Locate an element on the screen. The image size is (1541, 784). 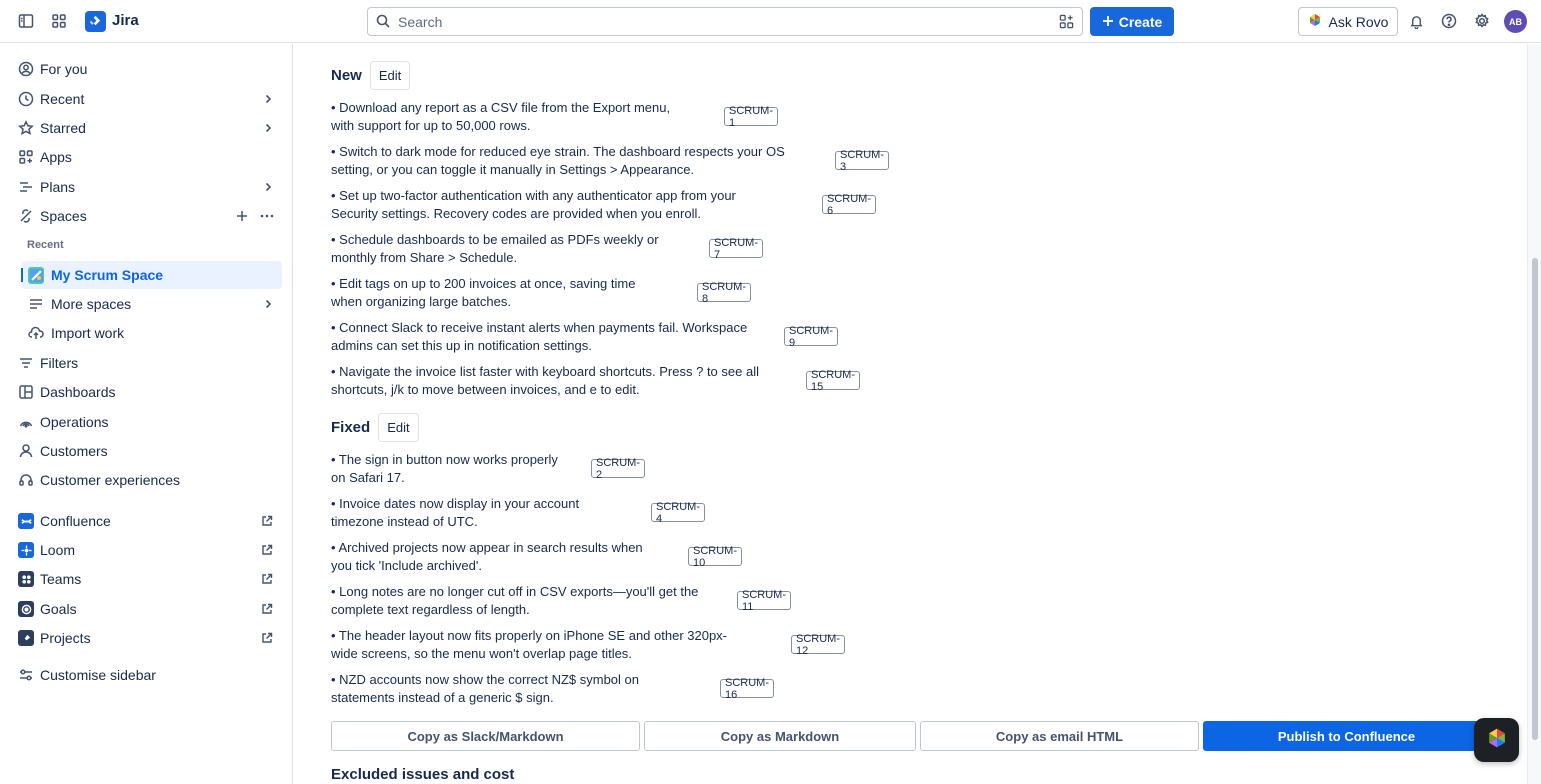
sidebar-item-for-you: For you is located at coordinates (146, 69).